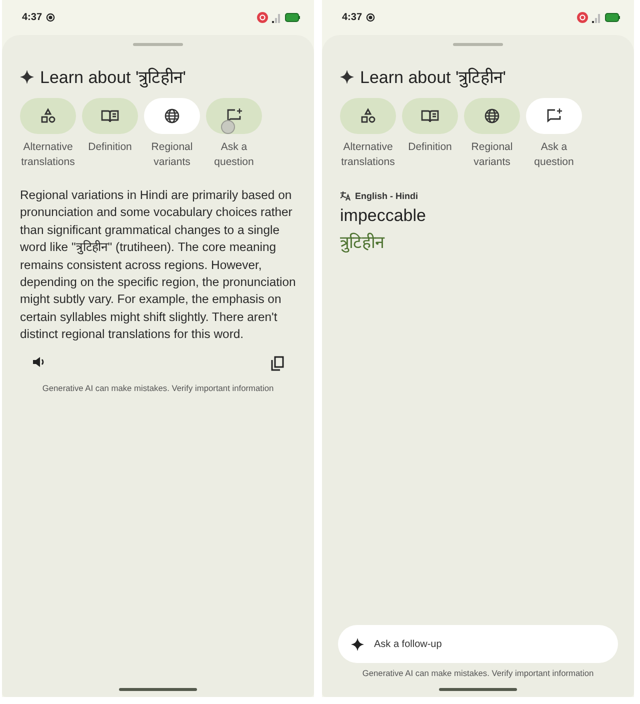 The height and width of the screenshot is (704, 640). What do you see at coordinates (386, 196) in the screenshot?
I see `language-pair: English - Hindi` at bounding box center [386, 196].